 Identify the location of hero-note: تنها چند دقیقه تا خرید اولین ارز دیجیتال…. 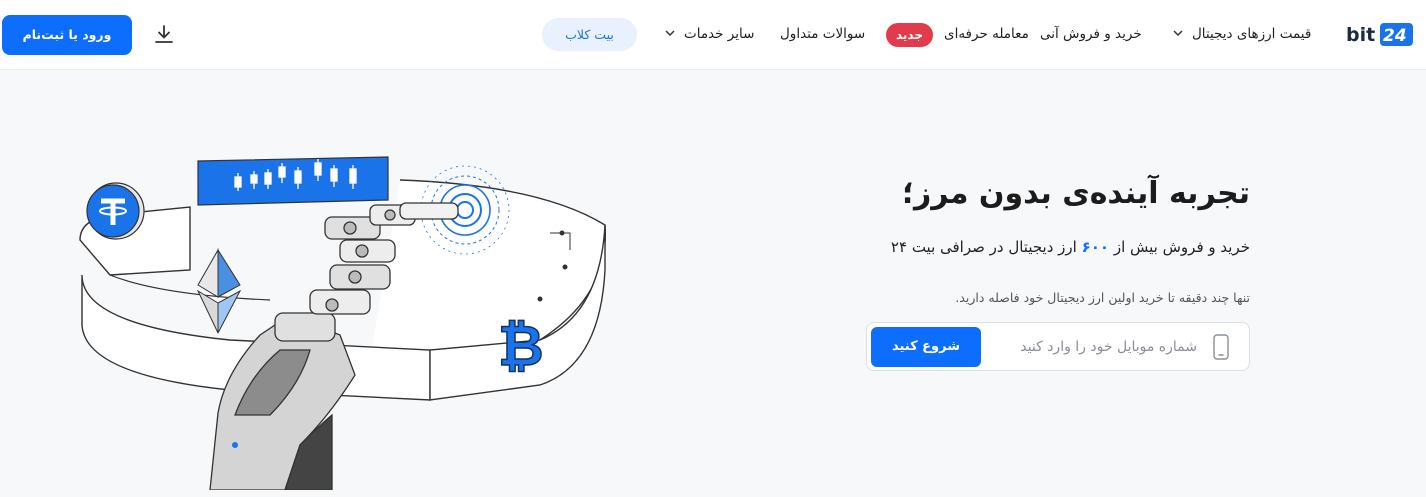
(1102, 297).